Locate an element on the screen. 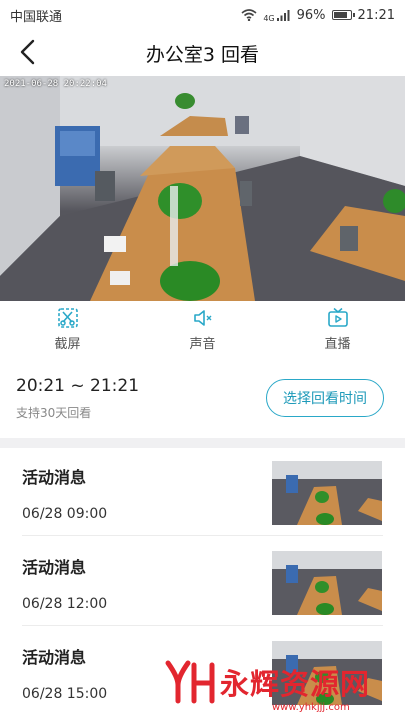 Image resolution: width=405 pixels, height=720 pixels. action-bar: 截屏 声音 直播 is located at coordinates (202, 329).